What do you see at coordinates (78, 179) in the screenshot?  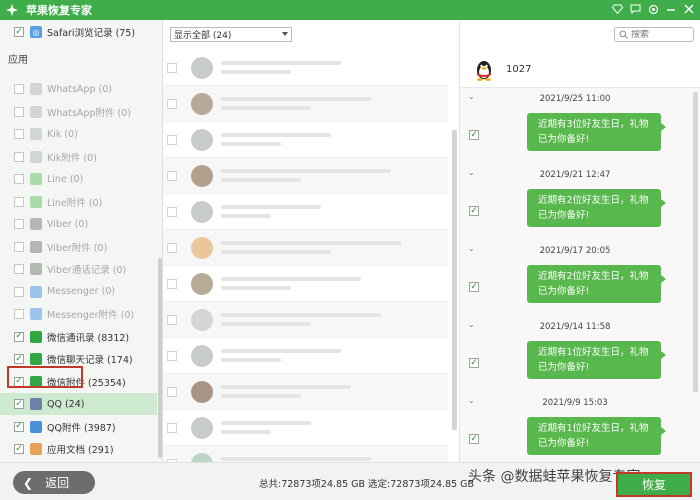 I see `sidebar-item: Line (0)` at bounding box center [78, 179].